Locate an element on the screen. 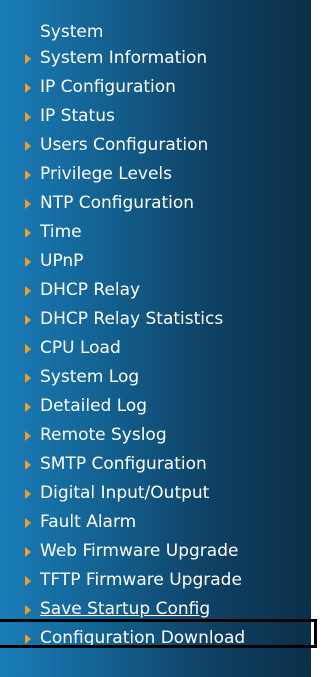 The width and height of the screenshot is (323, 677). menu-item-detailed-log: Detailed Log is located at coordinates (155, 406).